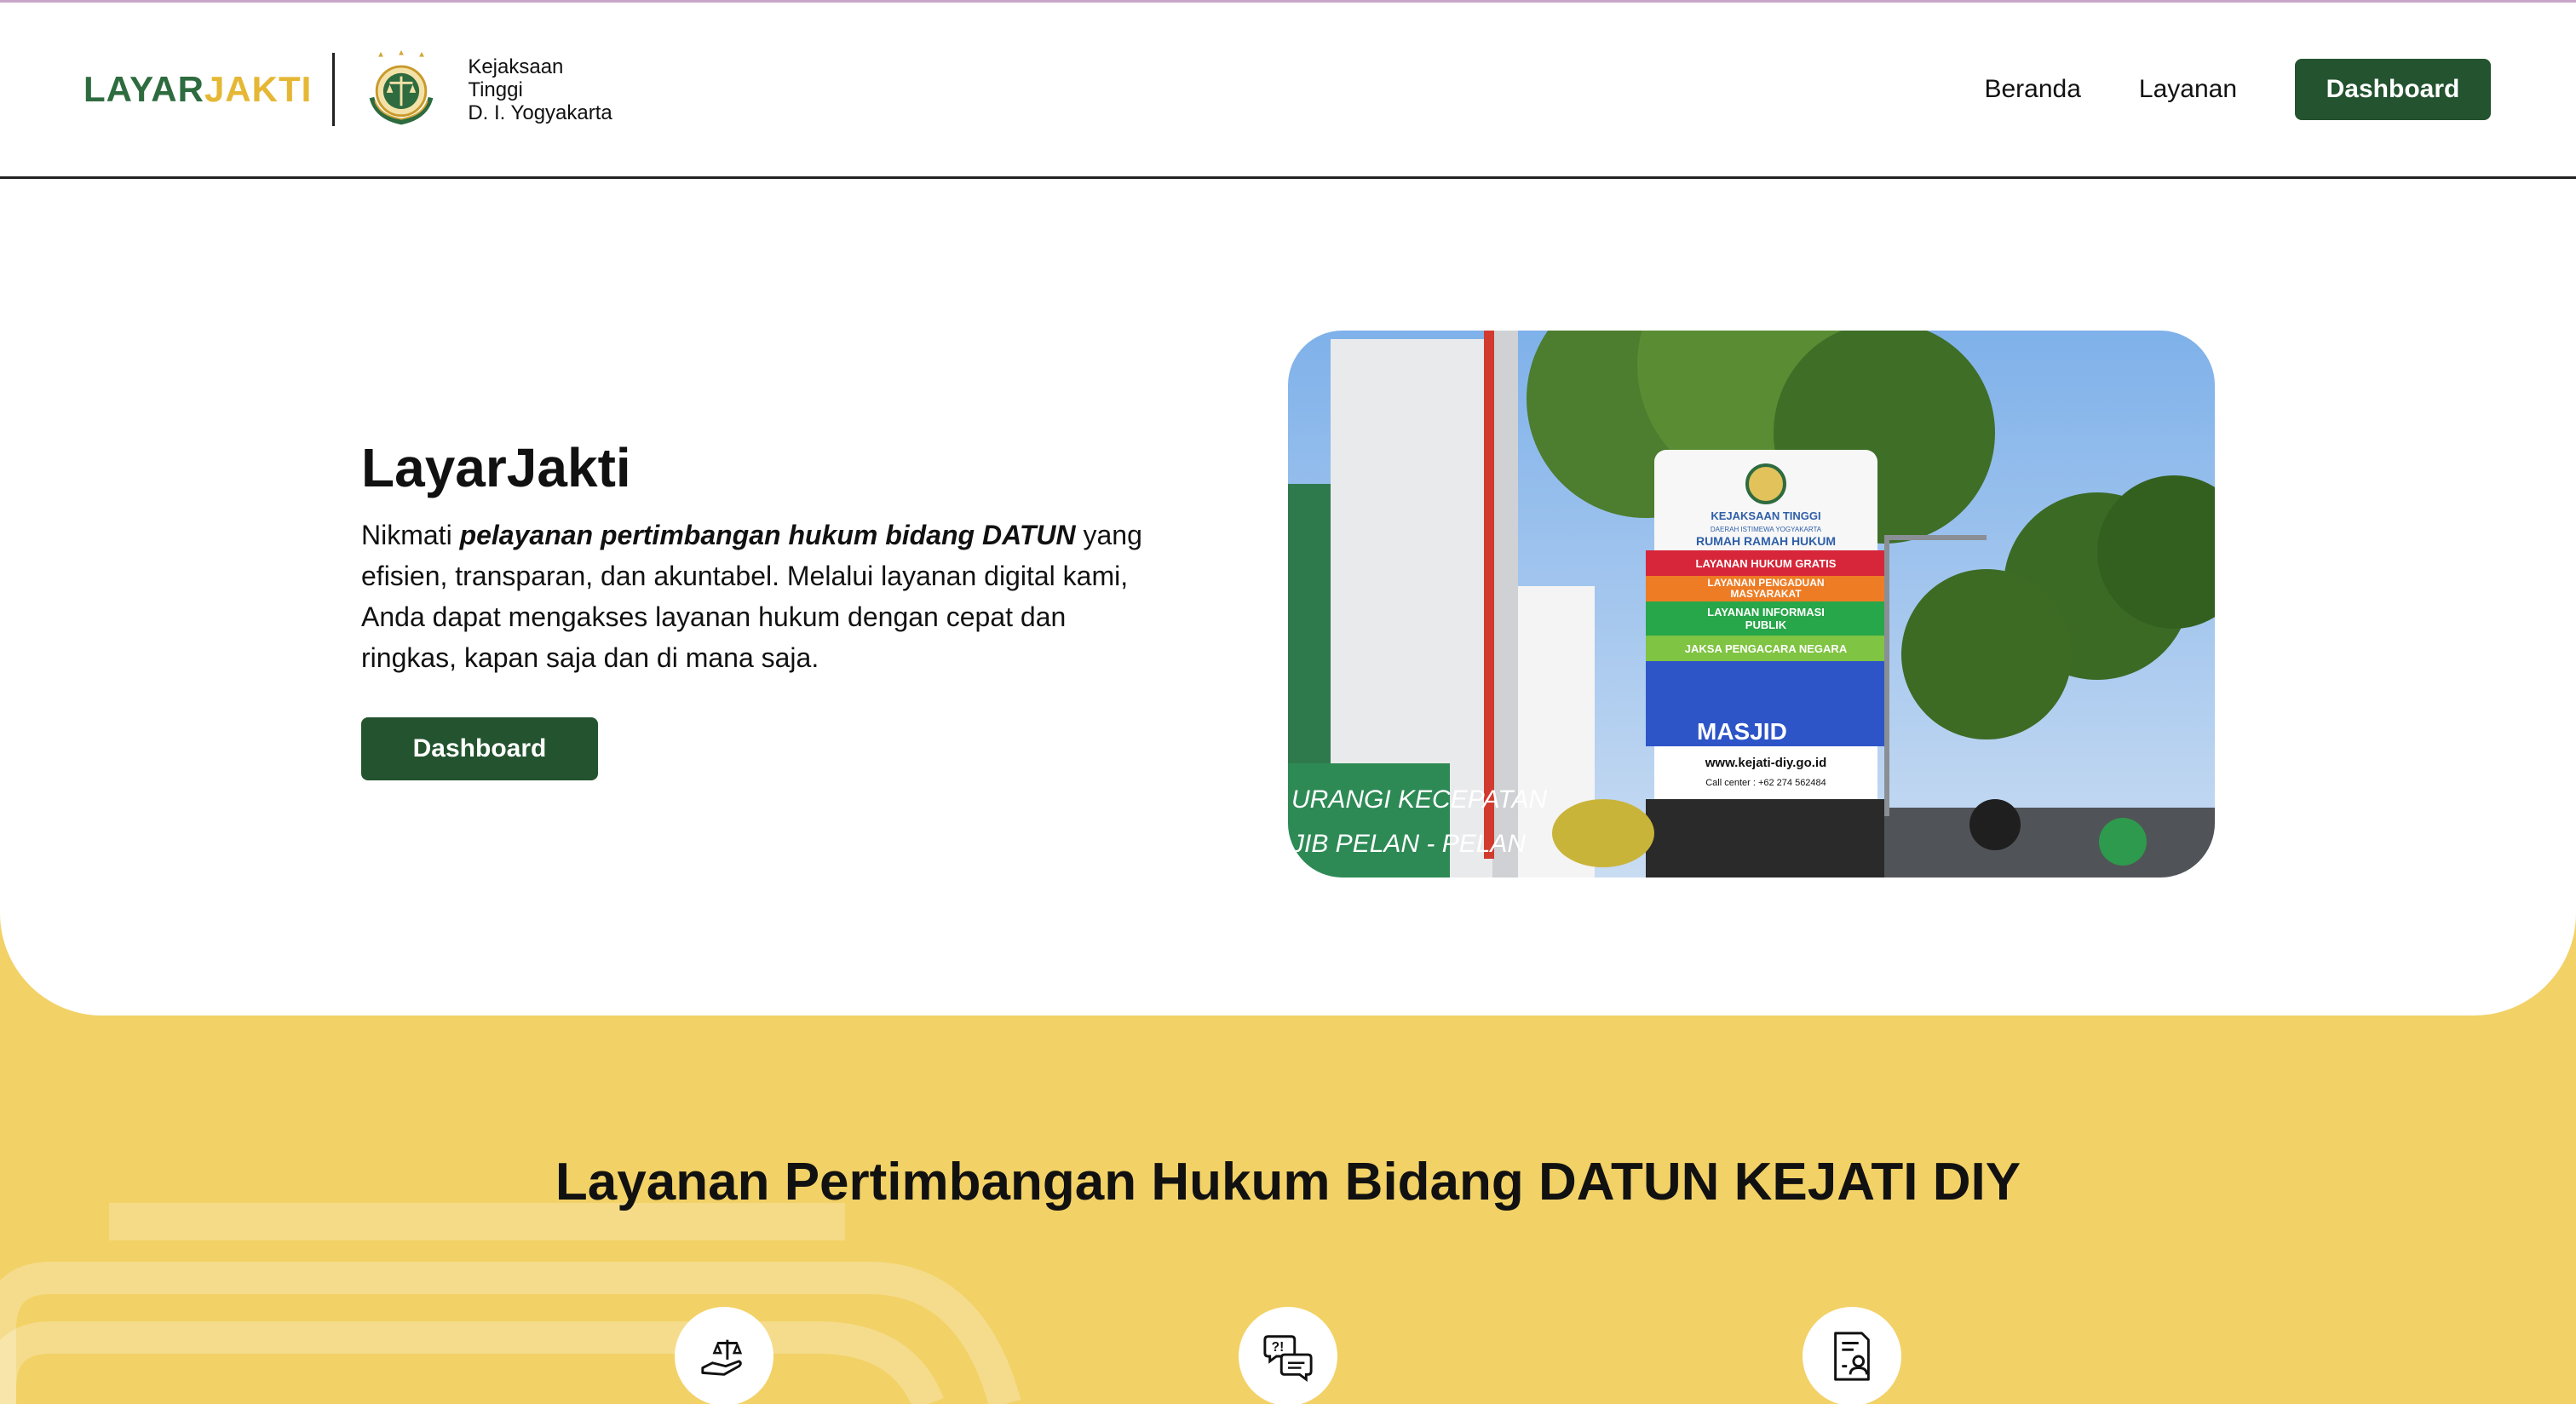 The image size is (2576, 1404). What do you see at coordinates (1766, 583) in the screenshot?
I see `photo-sign-row-2a: LAYANAN PENGADUAN` at bounding box center [1766, 583].